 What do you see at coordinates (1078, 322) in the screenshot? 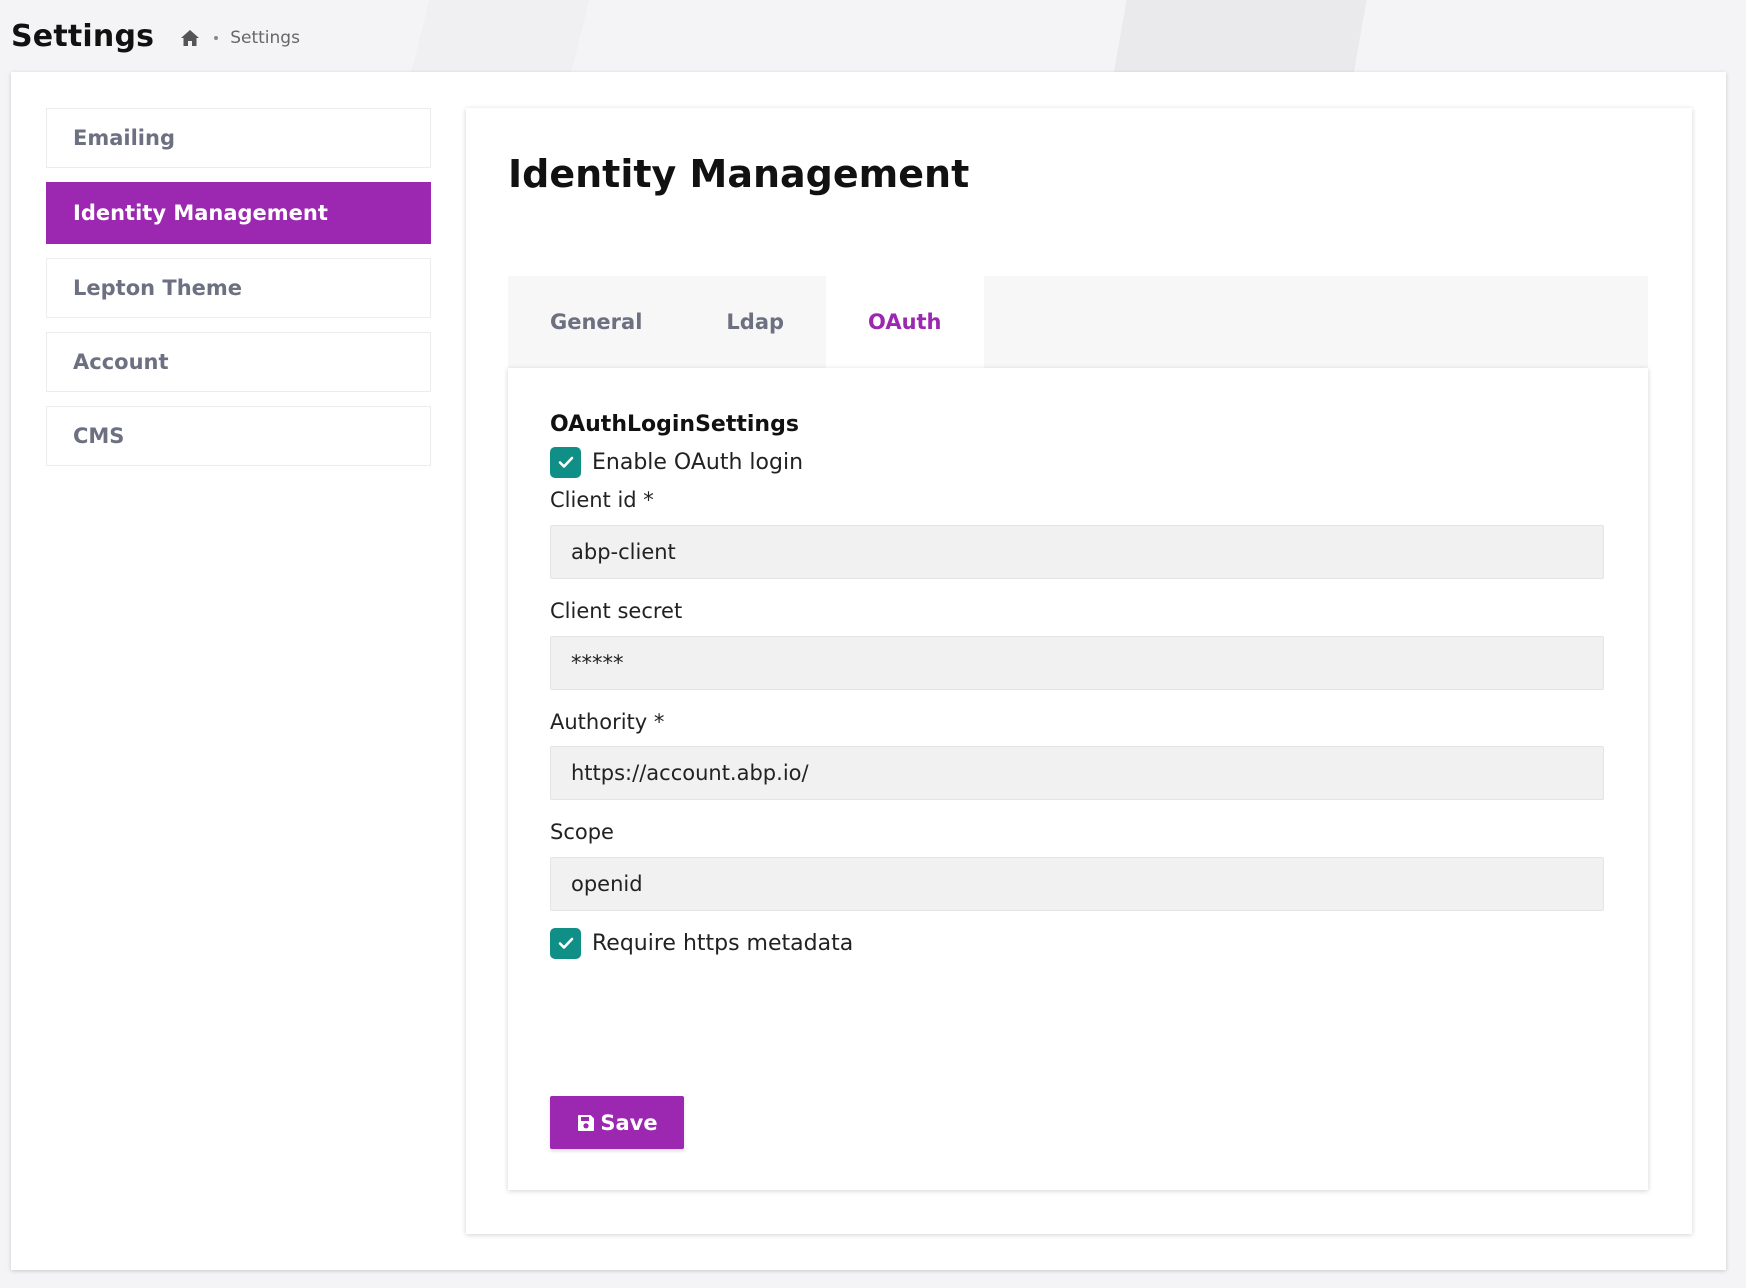
I see `tab-bar: General Ldap OAuth` at bounding box center [1078, 322].